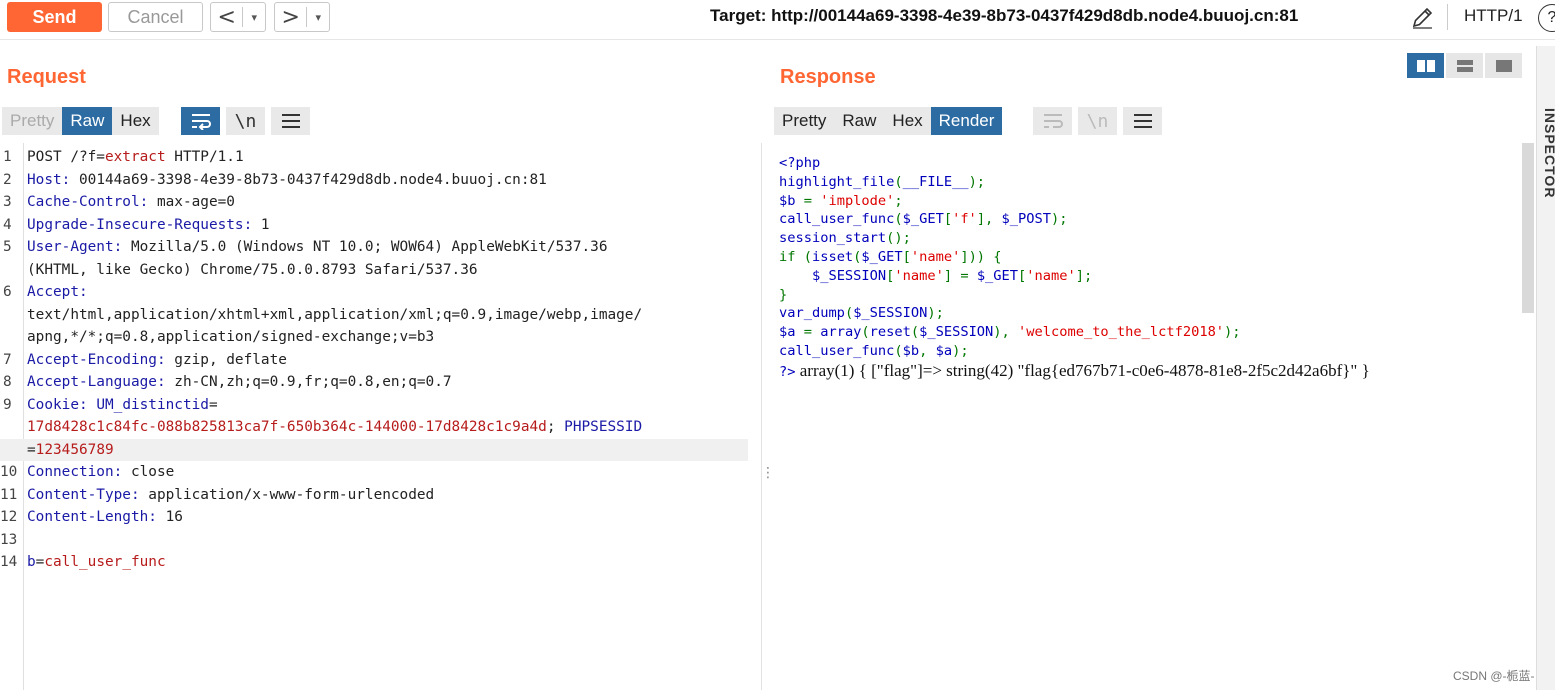  I want to click on layout-tabs-icon, so click(1503, 65).